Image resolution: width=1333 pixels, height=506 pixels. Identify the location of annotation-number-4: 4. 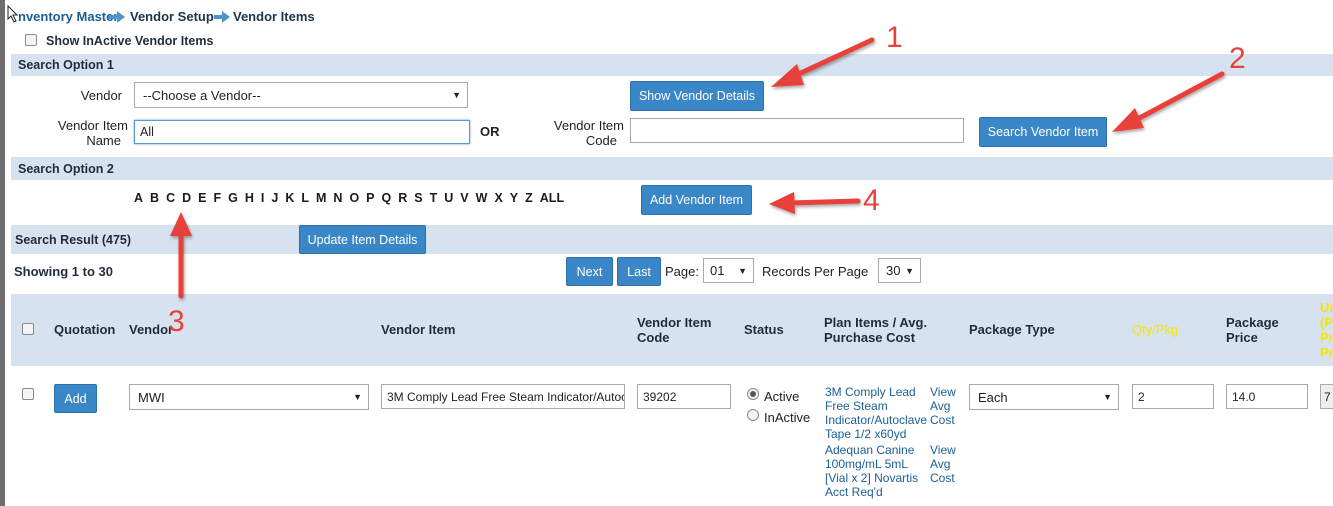
(871, 200).